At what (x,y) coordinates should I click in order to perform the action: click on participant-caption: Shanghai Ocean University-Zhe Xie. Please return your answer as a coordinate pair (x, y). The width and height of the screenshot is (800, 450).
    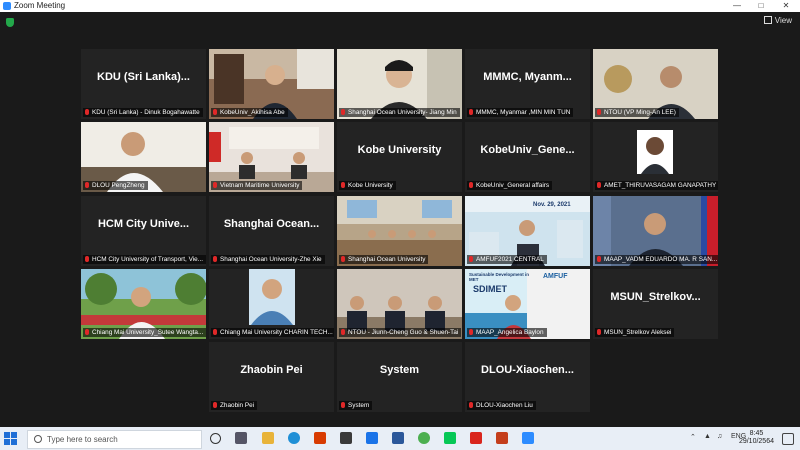
    Looking at the image, I should click on (268, 259).